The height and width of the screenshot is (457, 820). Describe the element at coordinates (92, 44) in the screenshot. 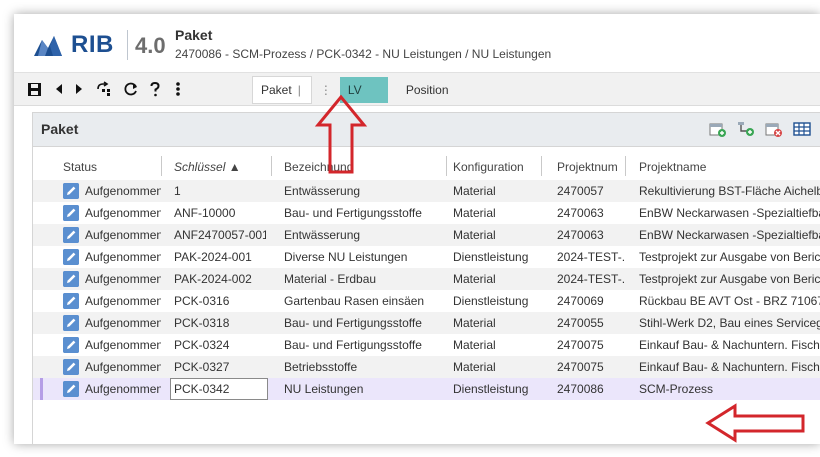

I see `brand-name: RIB` at that location.